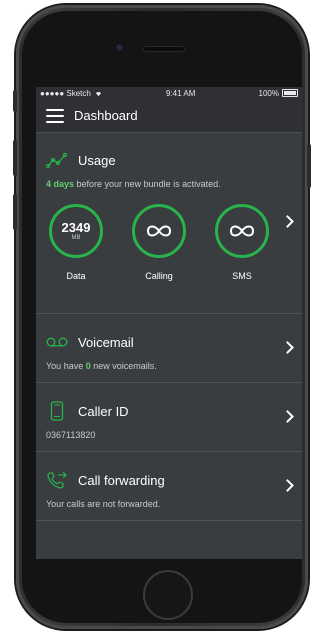  Describe the element at coordinates (169, 116) in the screenshot. I see `top-nav-bar: Dashboard` at that location.